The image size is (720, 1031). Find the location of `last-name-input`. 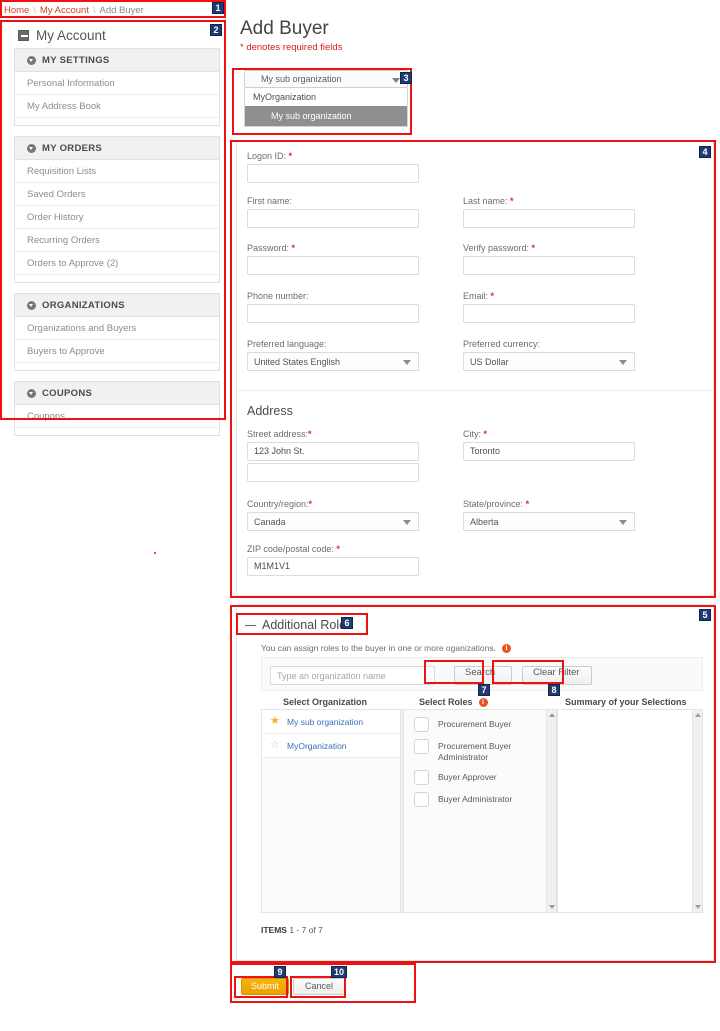

last-name-input is located at coordinates (549, 218).